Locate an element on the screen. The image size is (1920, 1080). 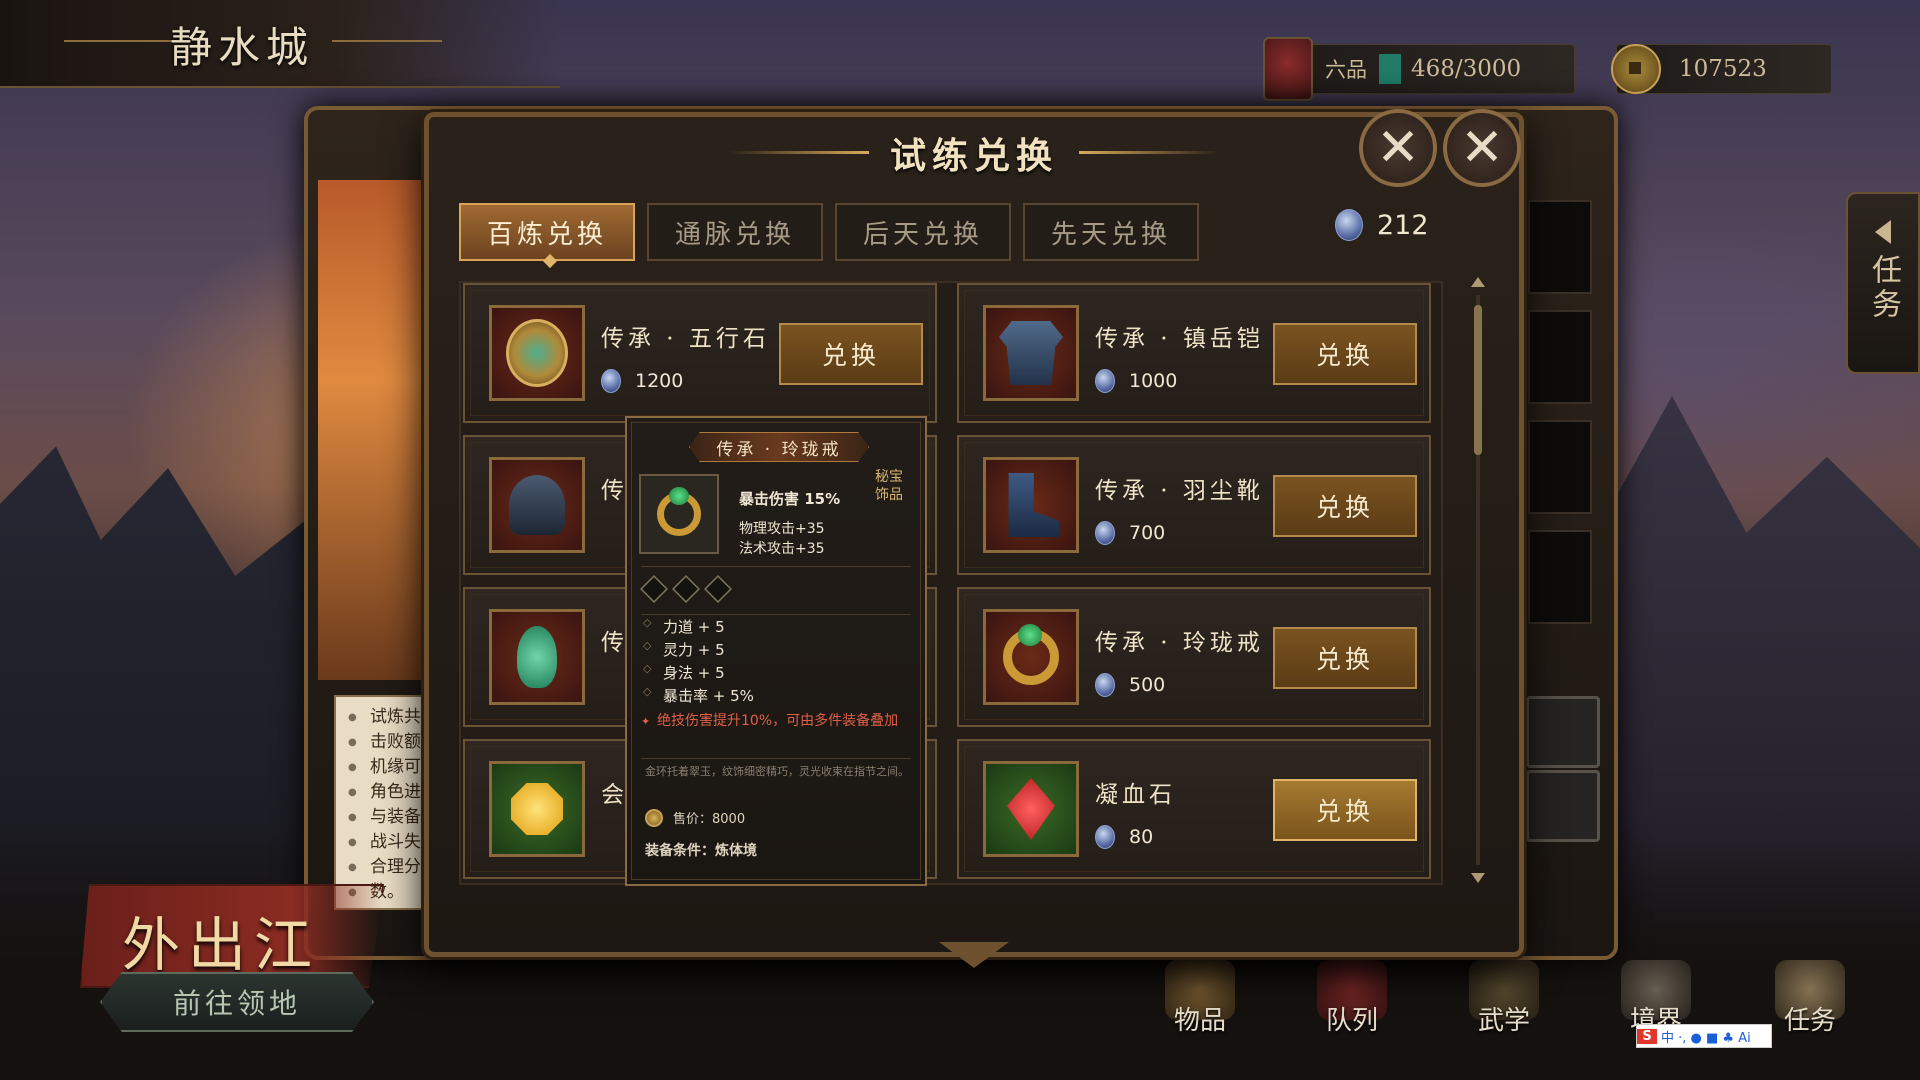
socket-row is located at coordinates (686, 589).